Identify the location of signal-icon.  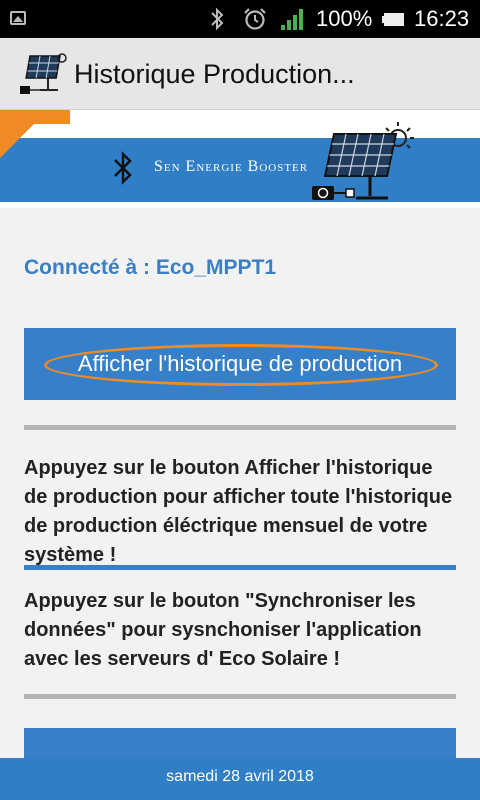
(292, 19).